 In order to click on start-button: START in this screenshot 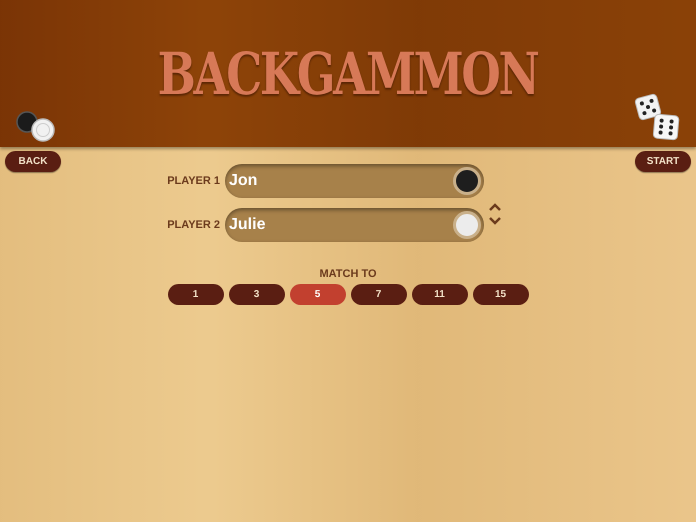, I will do `click(663, 161)`.